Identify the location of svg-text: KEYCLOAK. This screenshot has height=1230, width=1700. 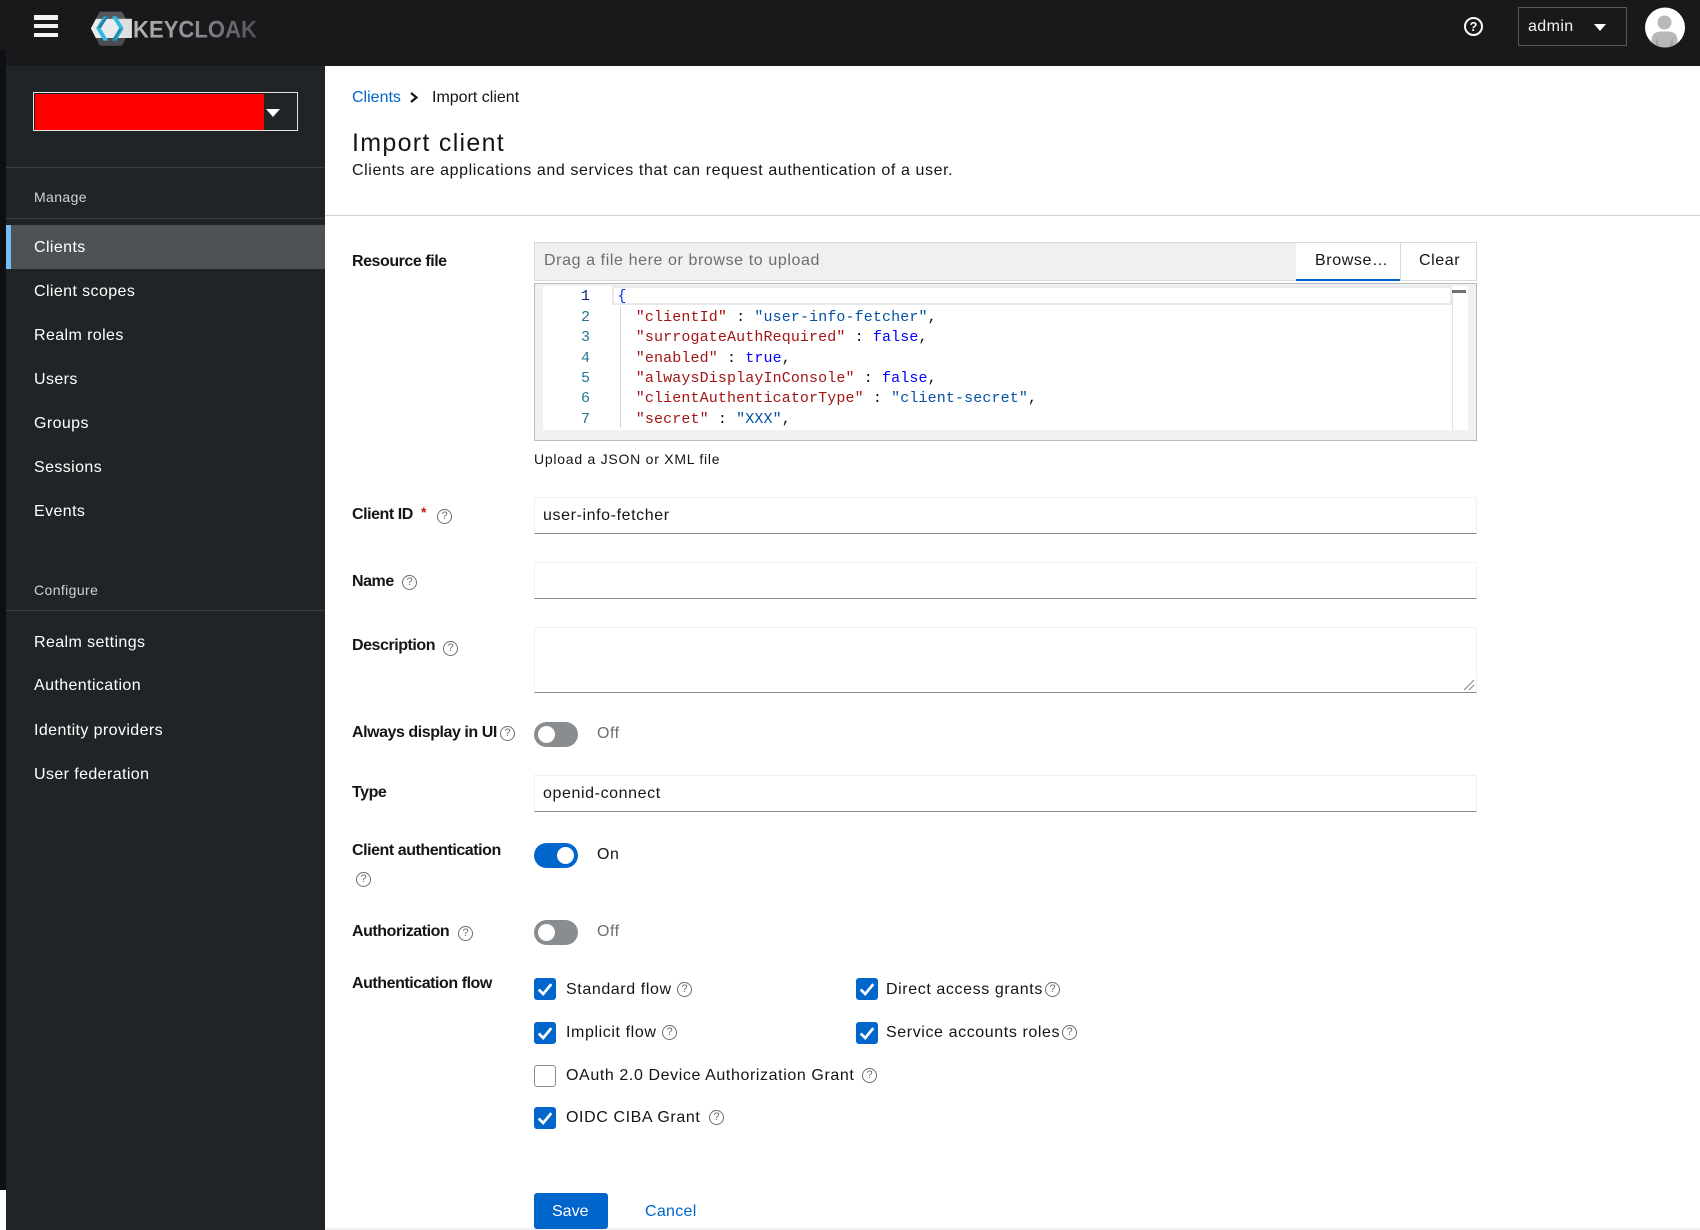
(195, 30).